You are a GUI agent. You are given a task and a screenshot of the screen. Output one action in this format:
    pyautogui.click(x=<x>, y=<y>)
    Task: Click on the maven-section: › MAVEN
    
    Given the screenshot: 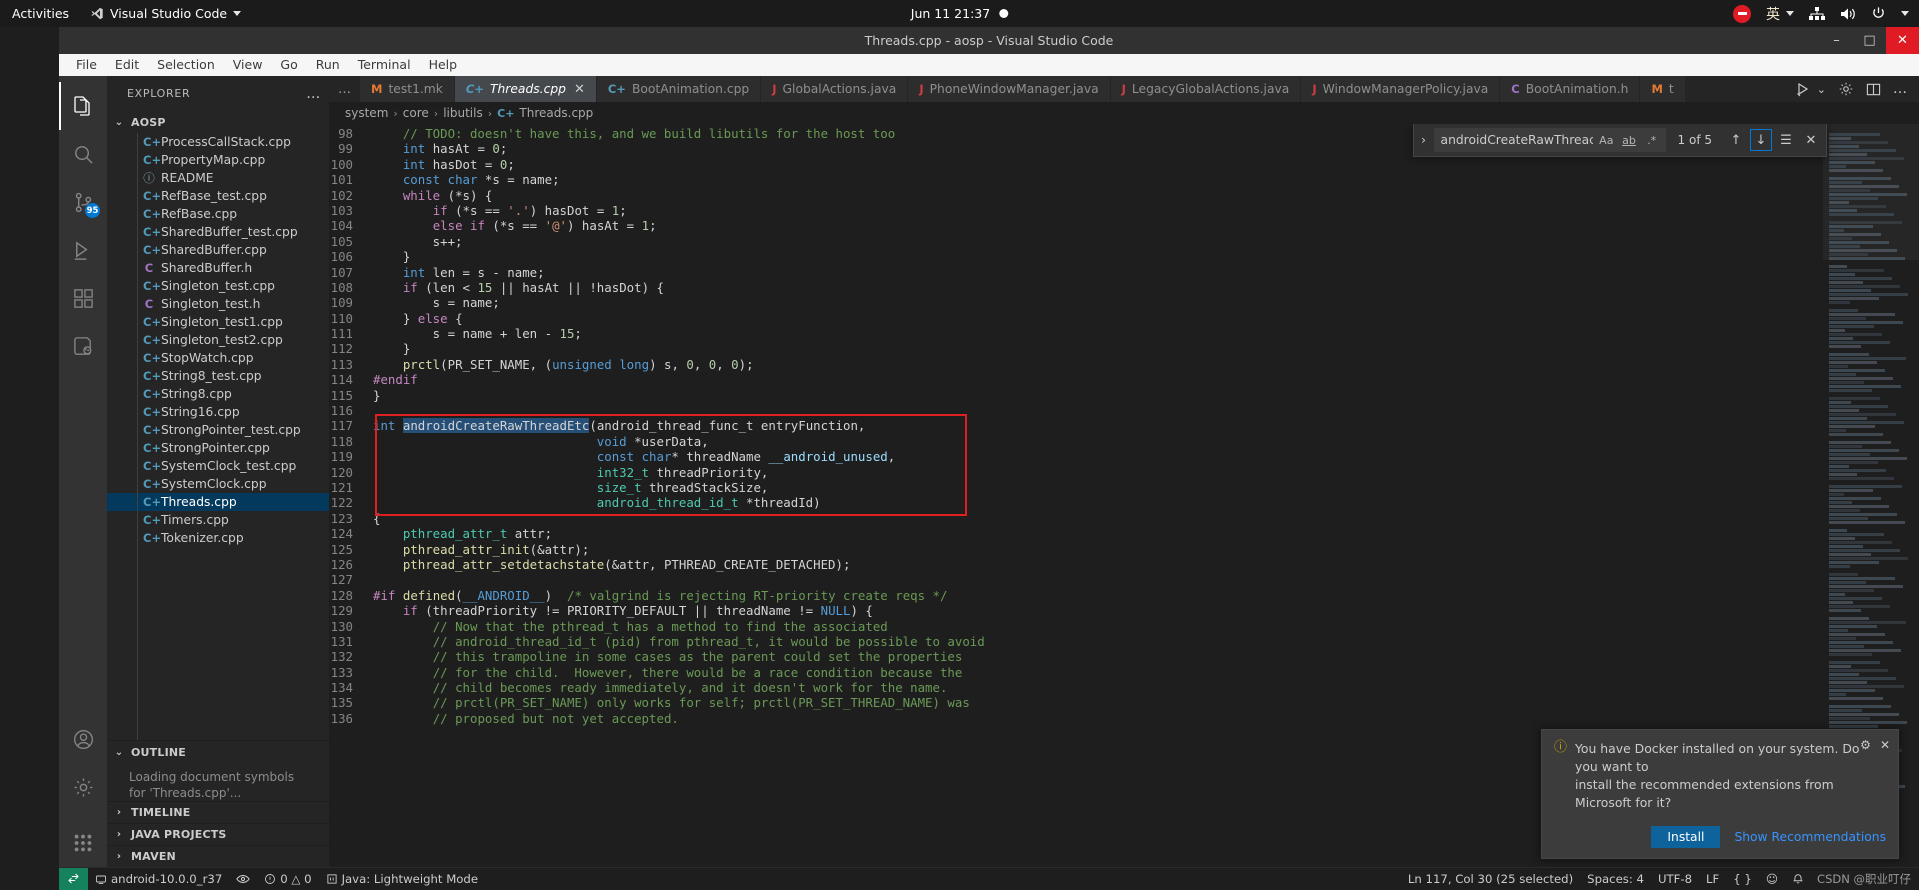 What is the action you would take?
    pyautogui.click(x=218, y=856)
    